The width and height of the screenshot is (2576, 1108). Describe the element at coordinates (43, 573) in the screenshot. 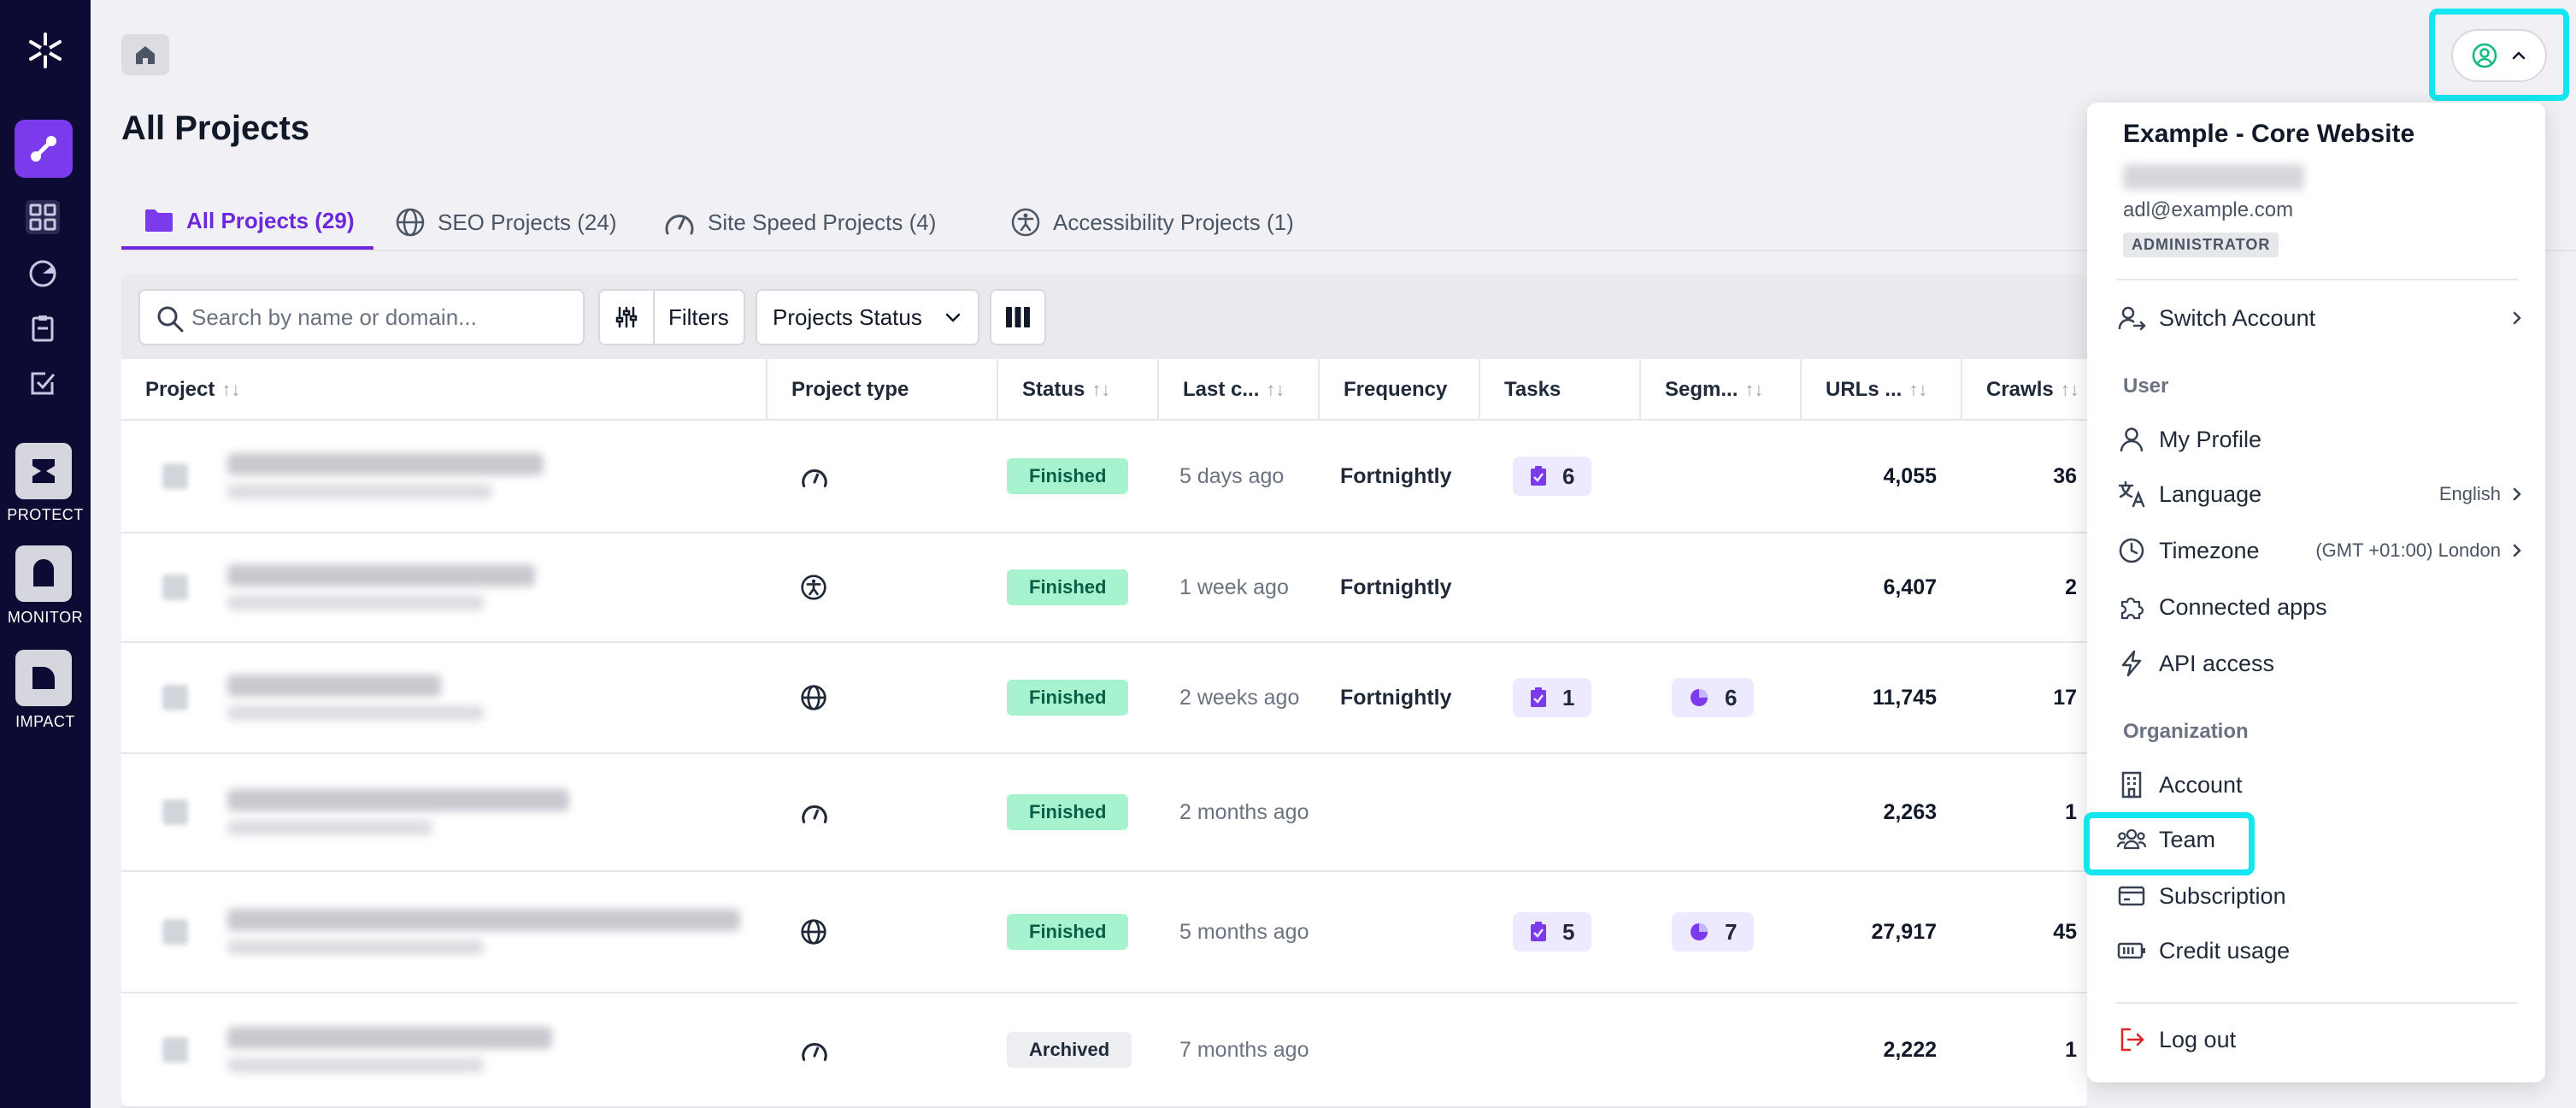

I see `sidebar-app-monitor` at that location.